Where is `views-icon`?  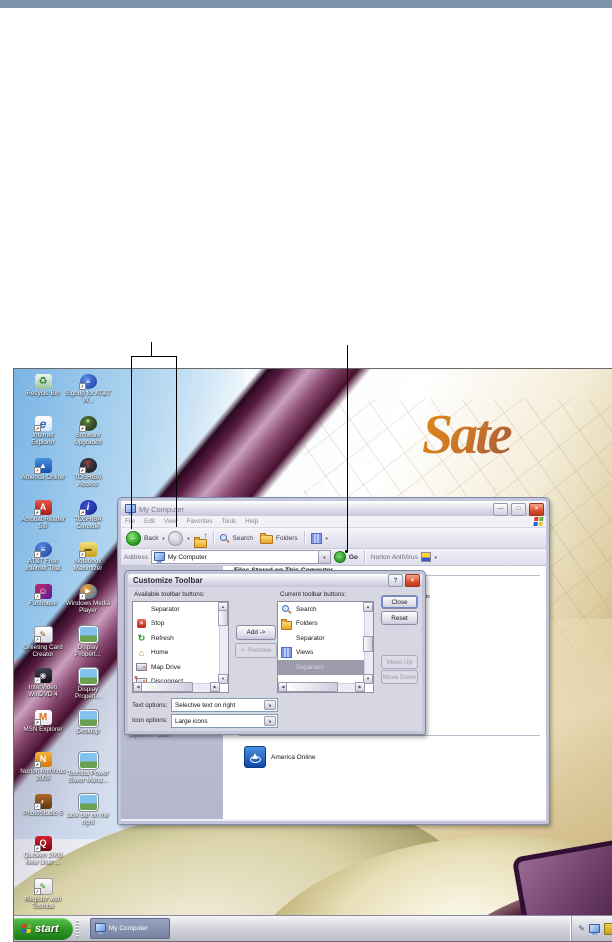
views-icon is located at coordinates (316, 538).